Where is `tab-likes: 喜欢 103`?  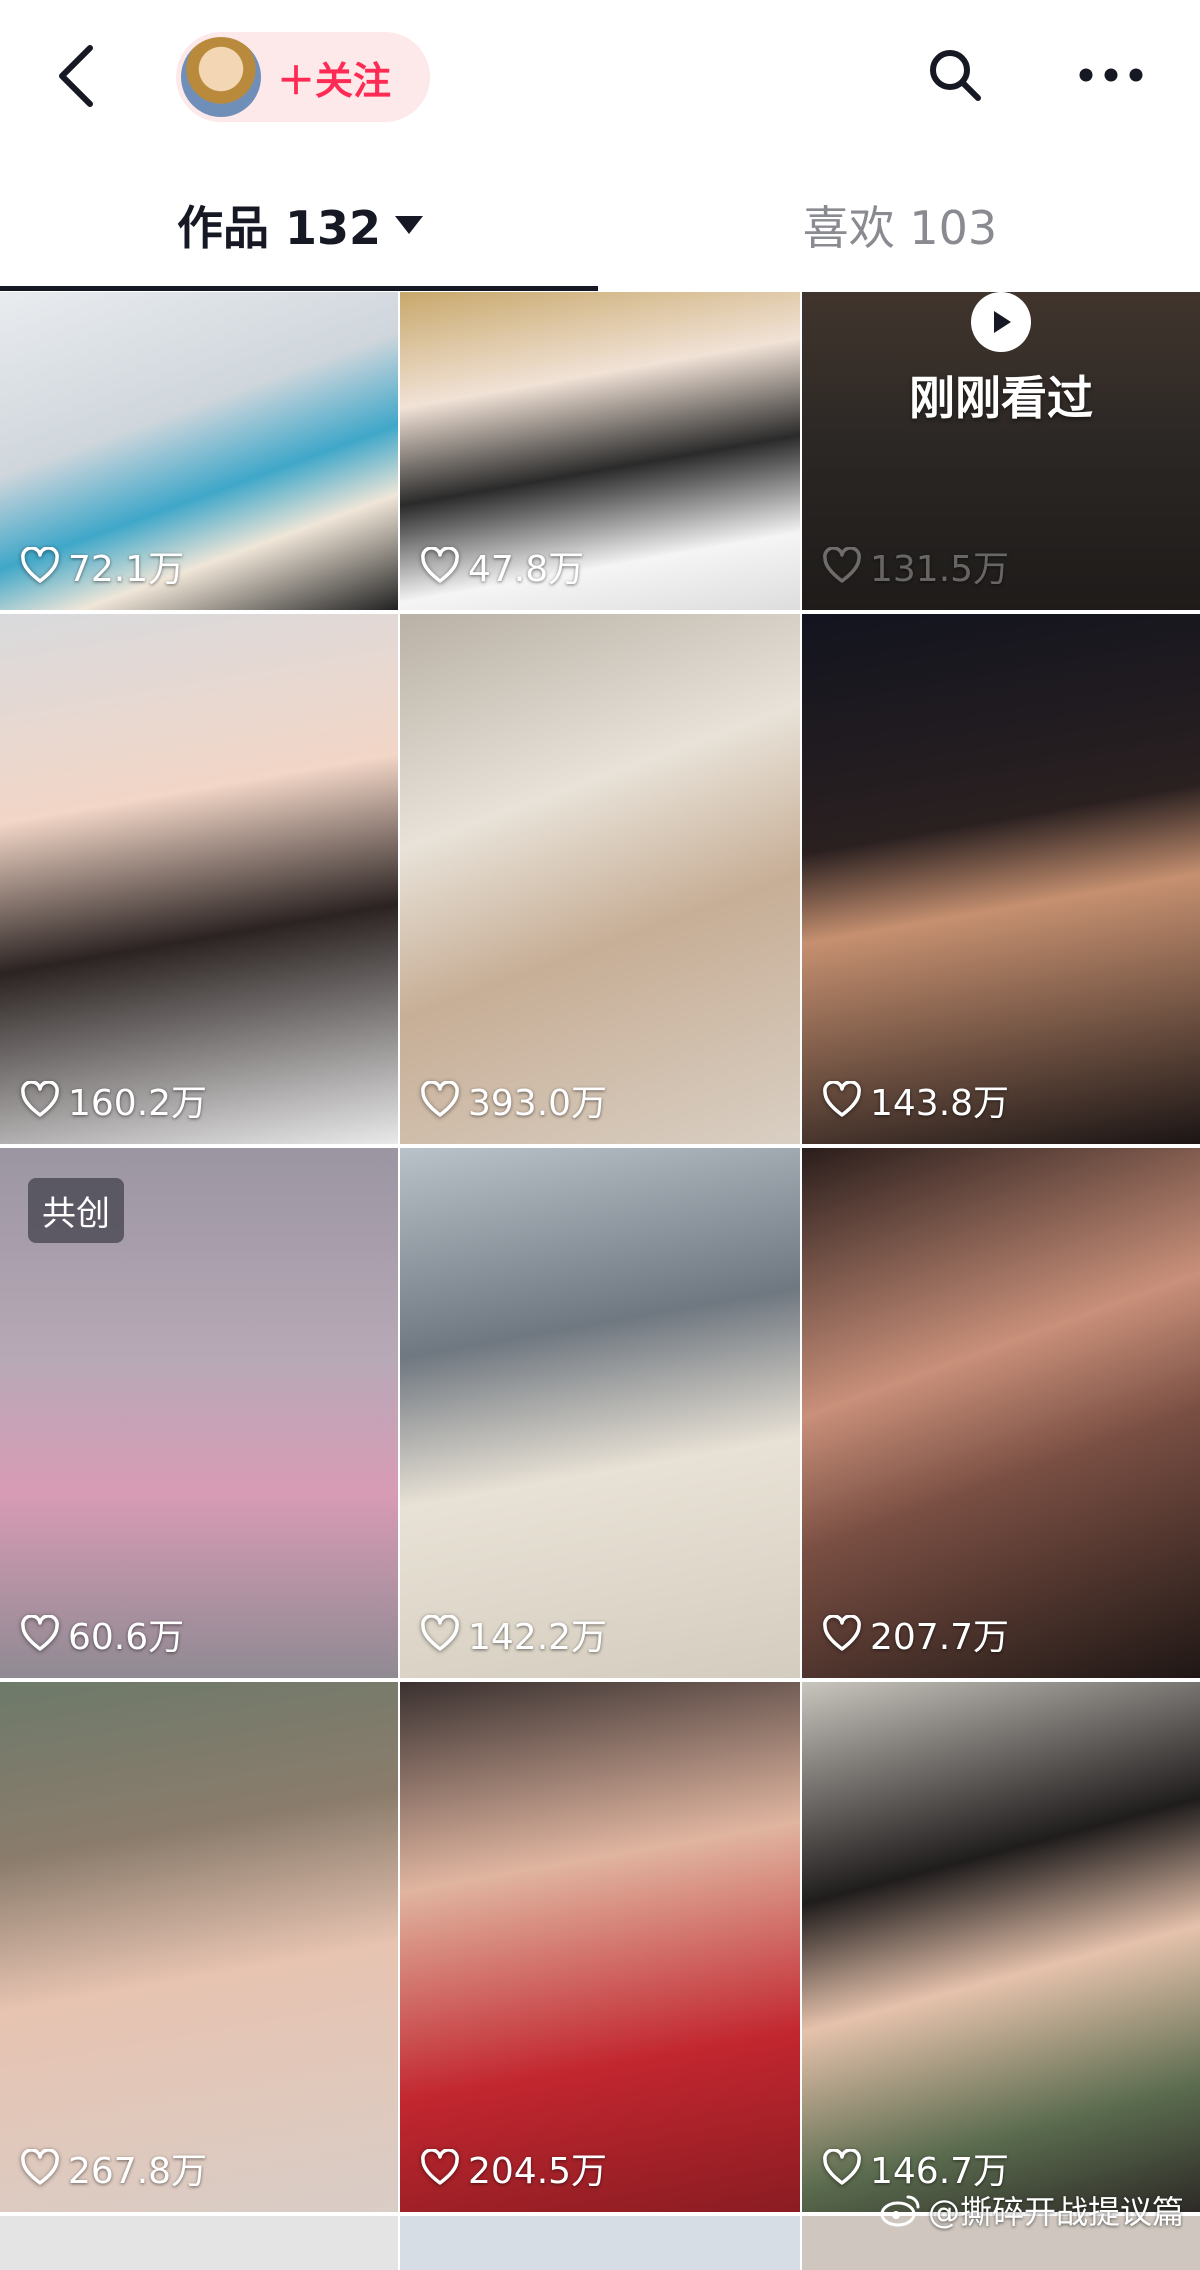 tab-likes: 喜欢 103 is located at coordinates (900, 225).